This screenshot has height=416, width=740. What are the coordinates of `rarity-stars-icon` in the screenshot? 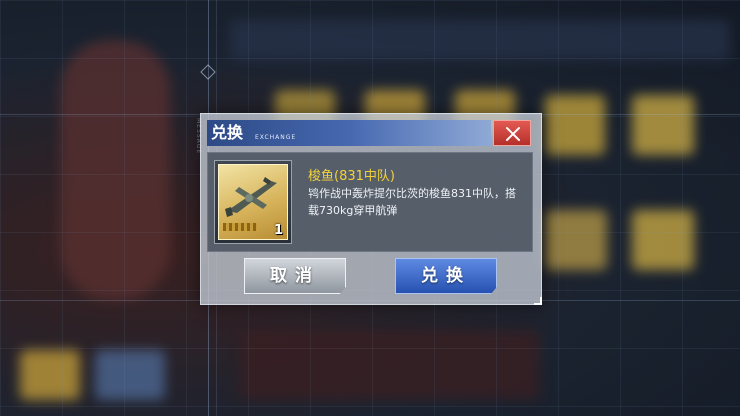 It's located at (240, 227).